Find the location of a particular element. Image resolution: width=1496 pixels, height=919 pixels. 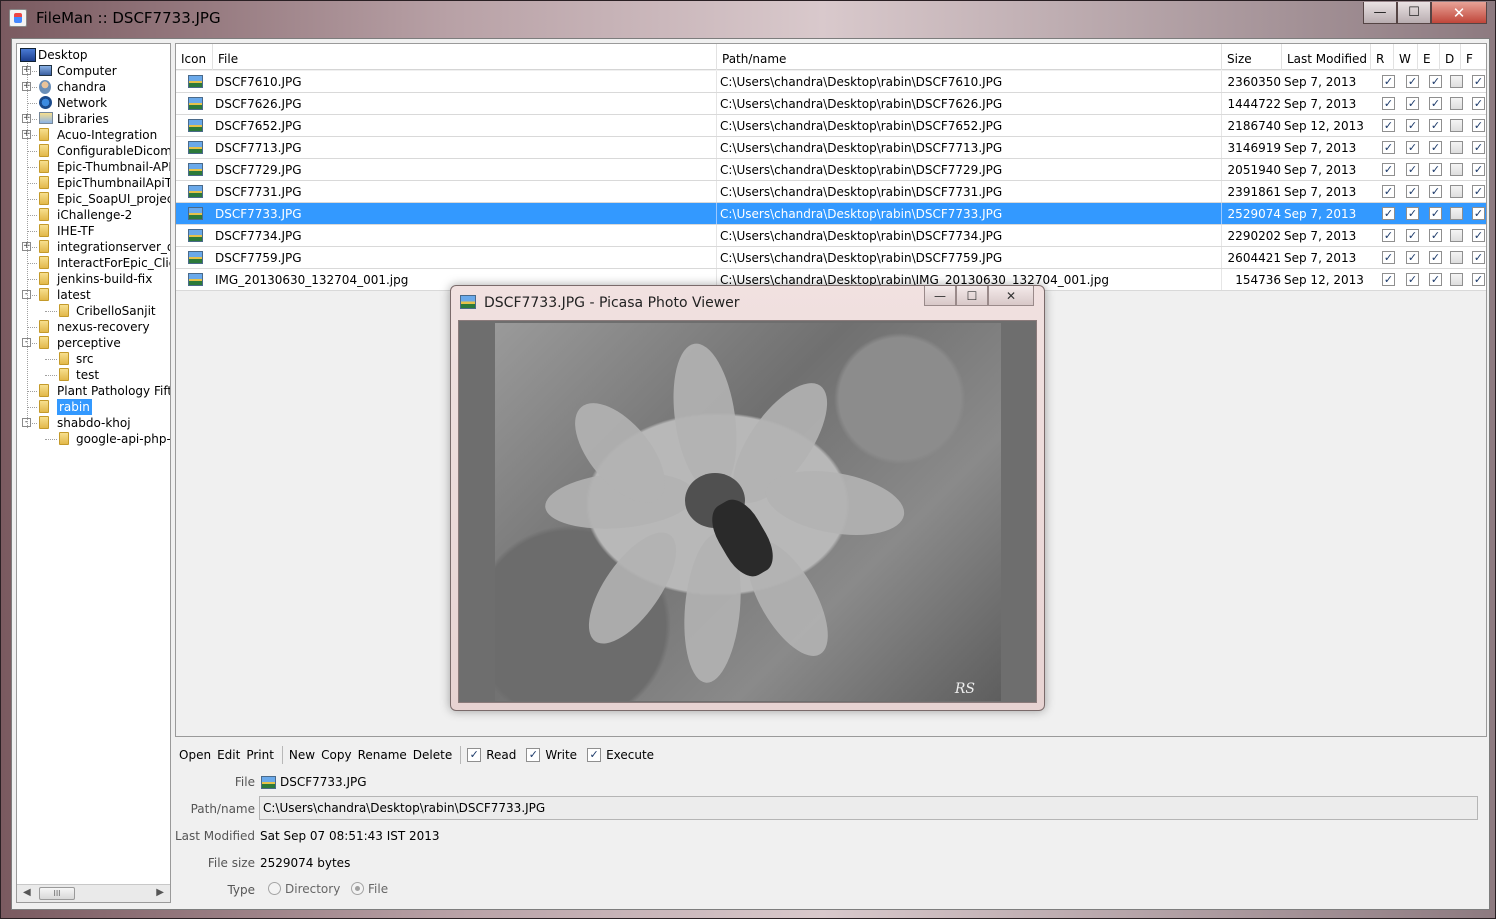

viewer-minimize-button: — is located at coordinates (940, 296).